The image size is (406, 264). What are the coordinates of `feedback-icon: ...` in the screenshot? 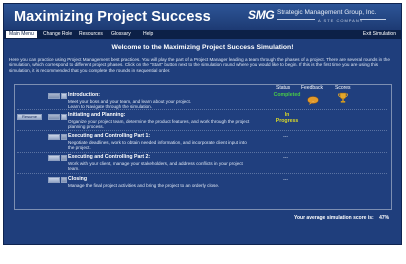 It's located at (313, 101).